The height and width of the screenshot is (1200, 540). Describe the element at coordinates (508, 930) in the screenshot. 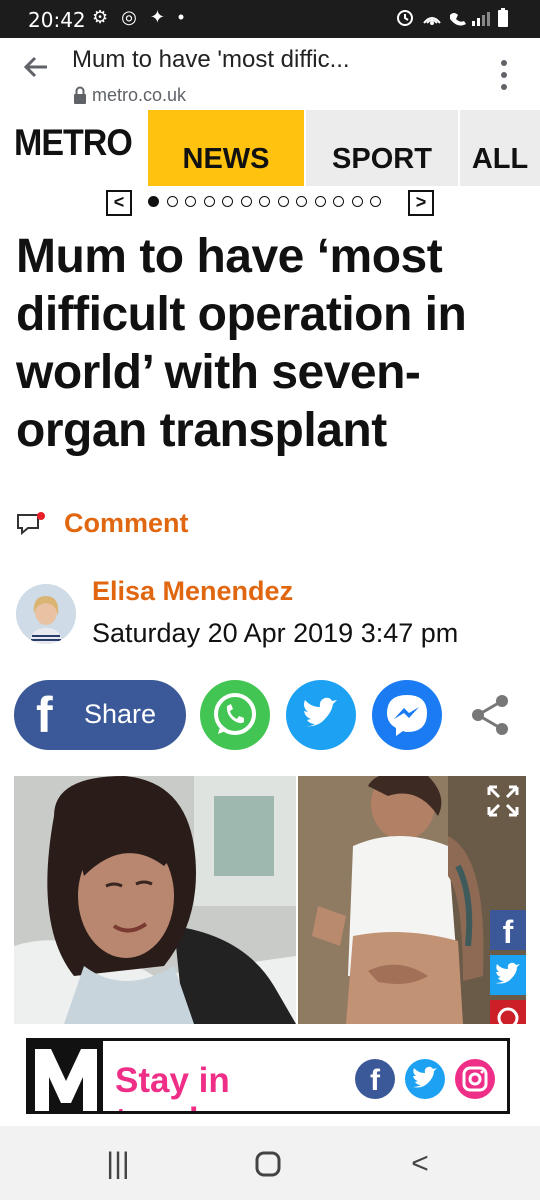

I see `image-facebook-share: f` at that location.